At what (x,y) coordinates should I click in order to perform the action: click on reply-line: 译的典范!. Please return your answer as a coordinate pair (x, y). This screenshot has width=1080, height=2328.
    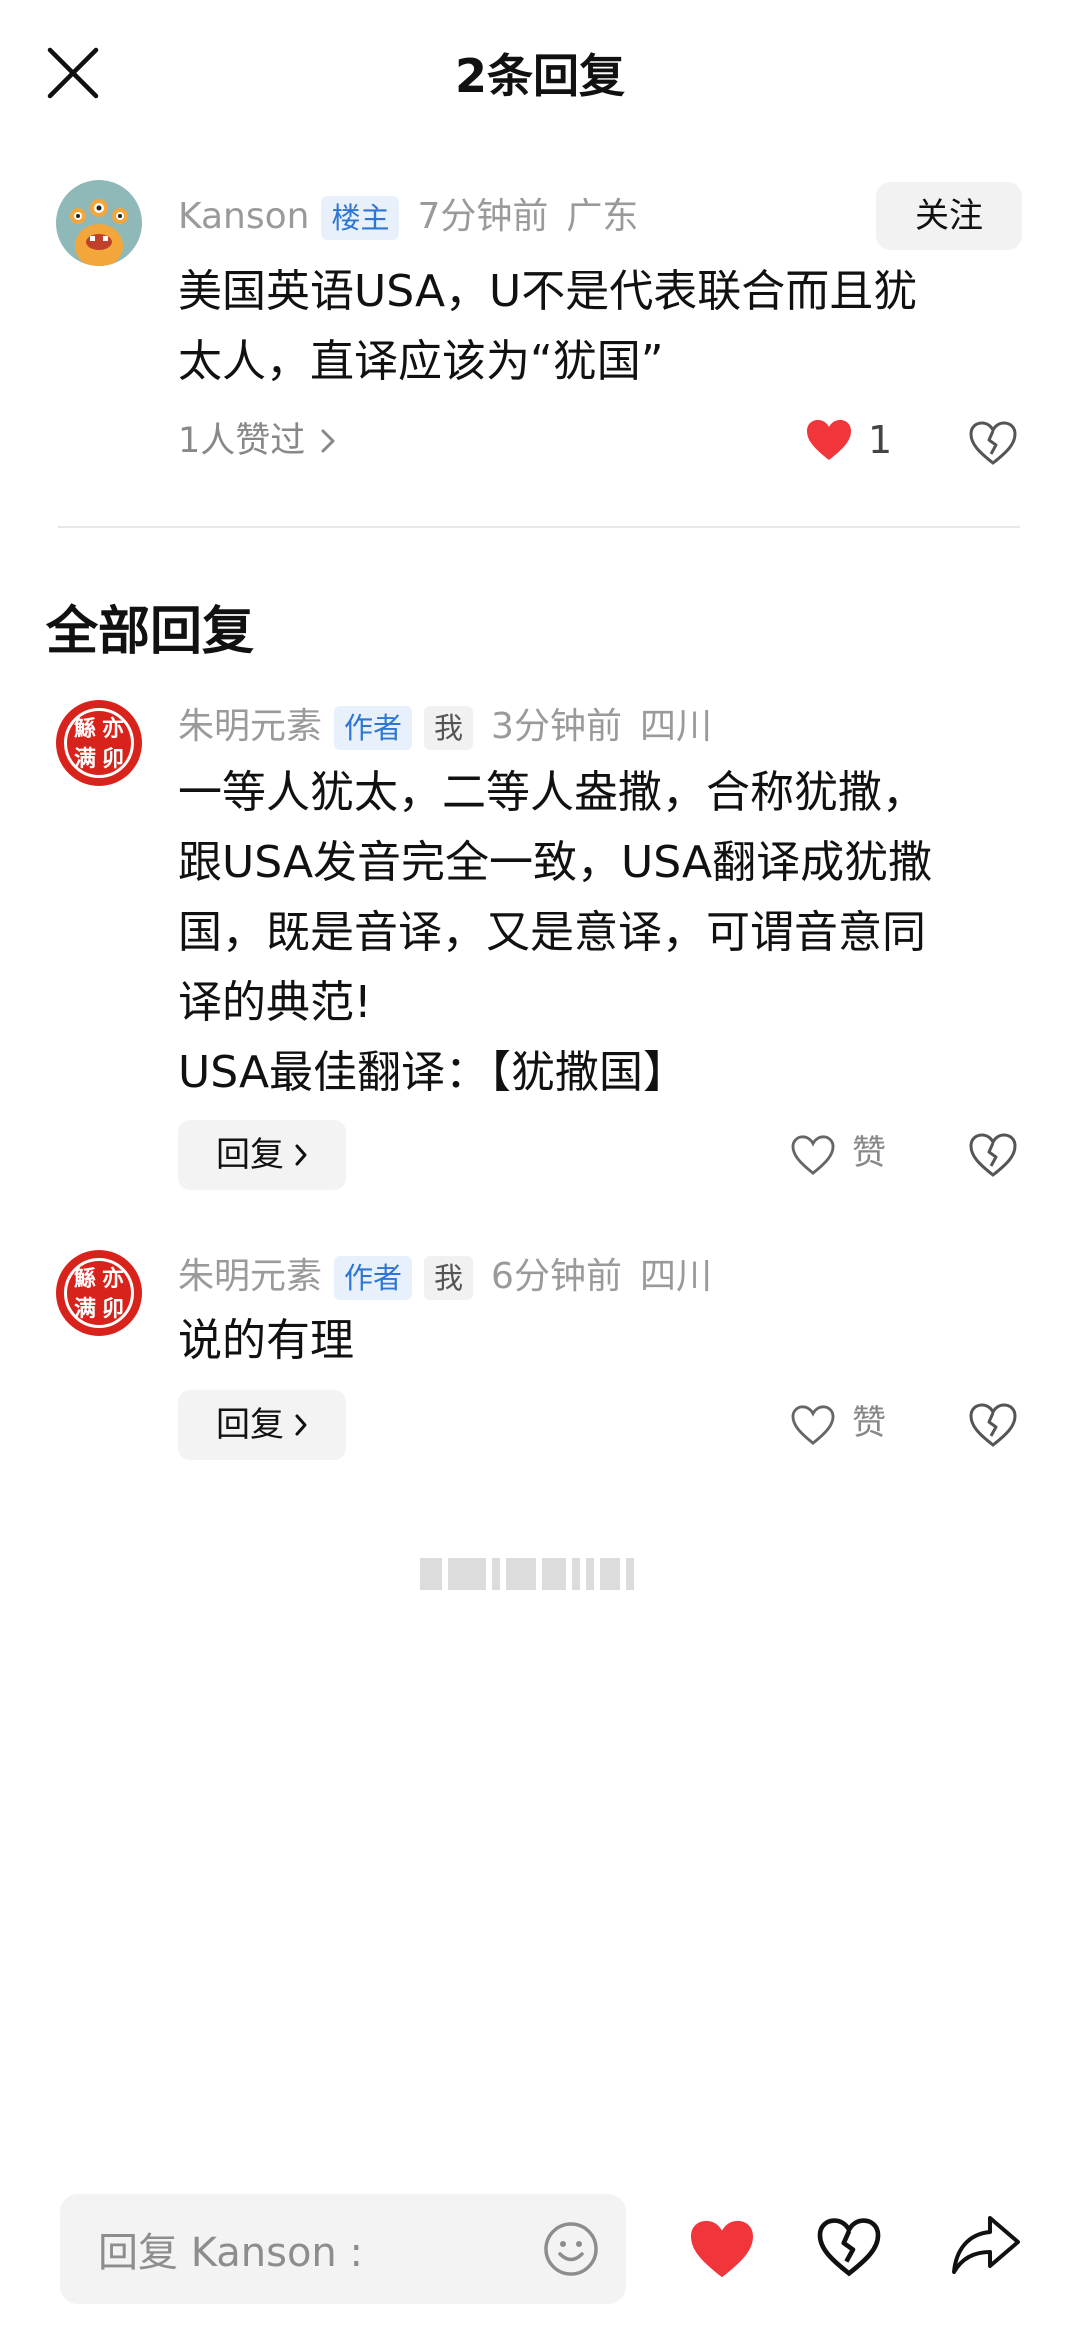
    Looking at the image, I should click on (275, 1002).